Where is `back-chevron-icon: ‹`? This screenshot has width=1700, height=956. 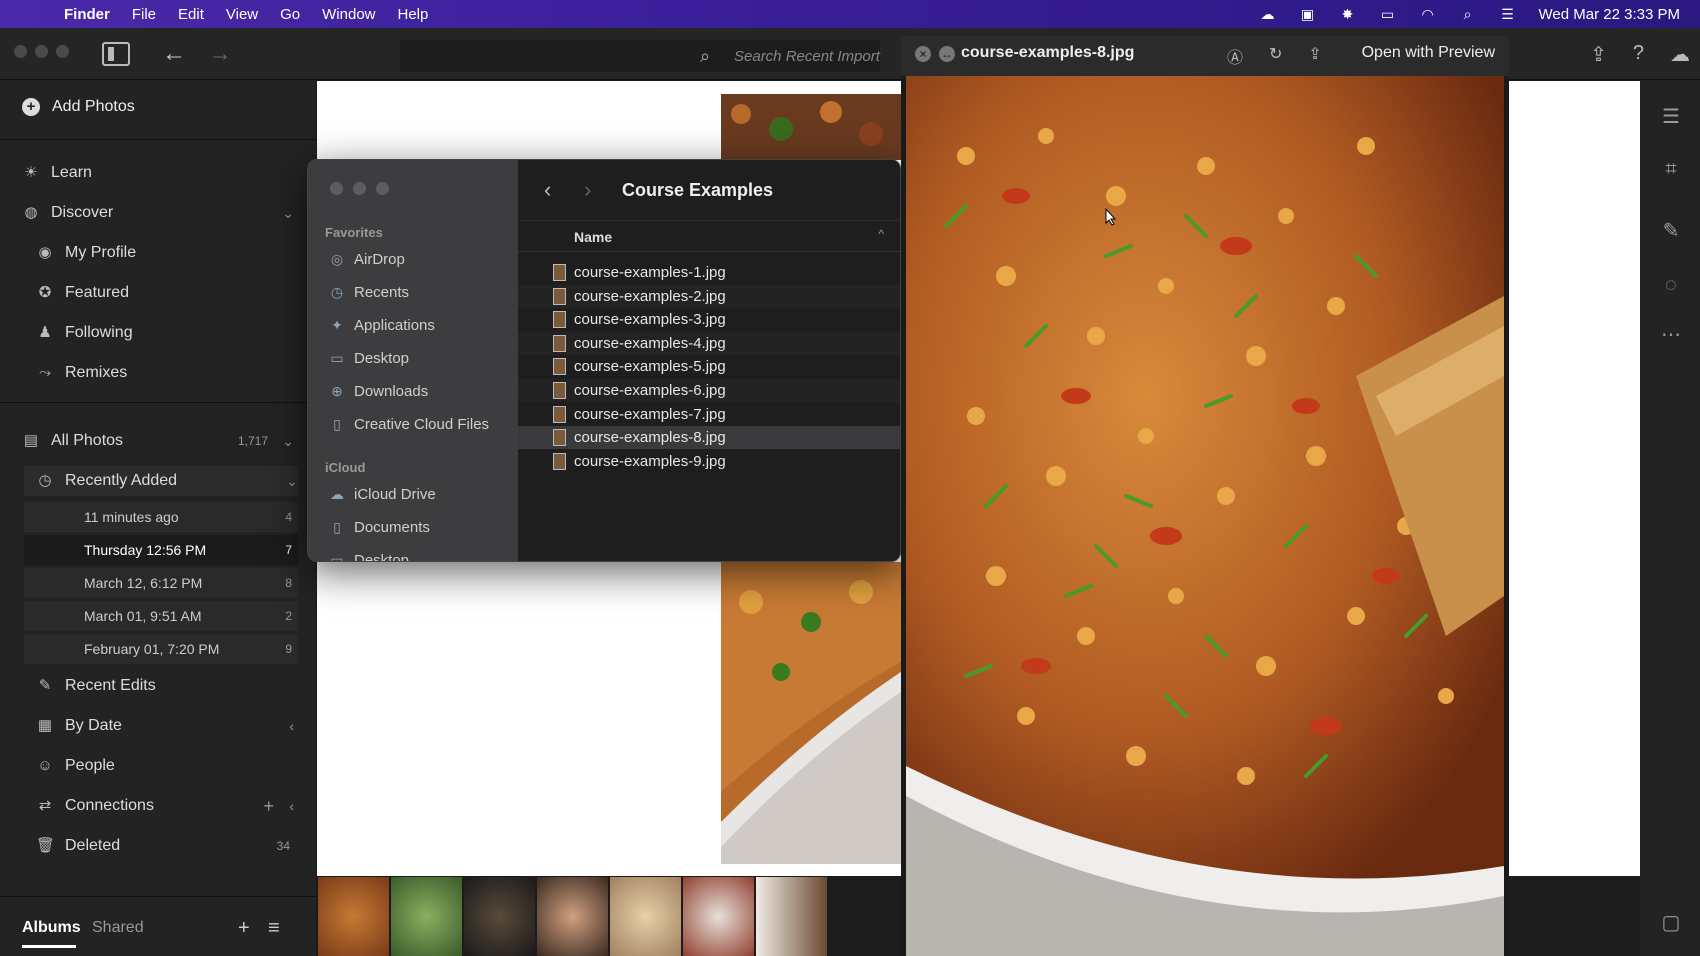 back-chevron-icon: ‹ is located at coordinates (547, 190).